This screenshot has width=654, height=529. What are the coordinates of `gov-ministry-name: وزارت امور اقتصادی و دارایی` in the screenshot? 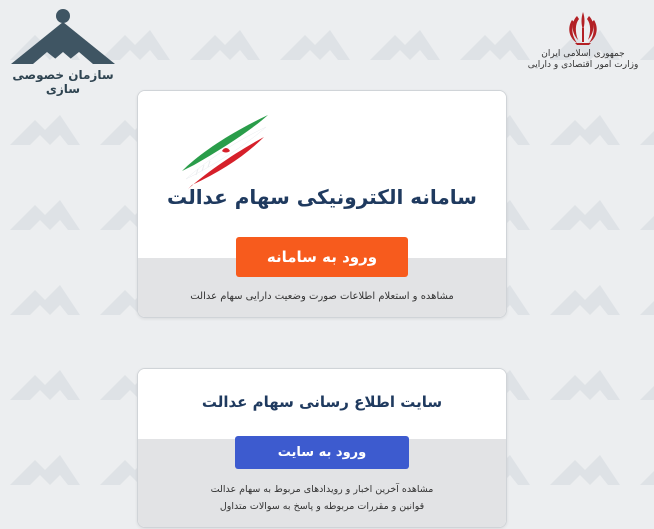 It's located at (583, 65).